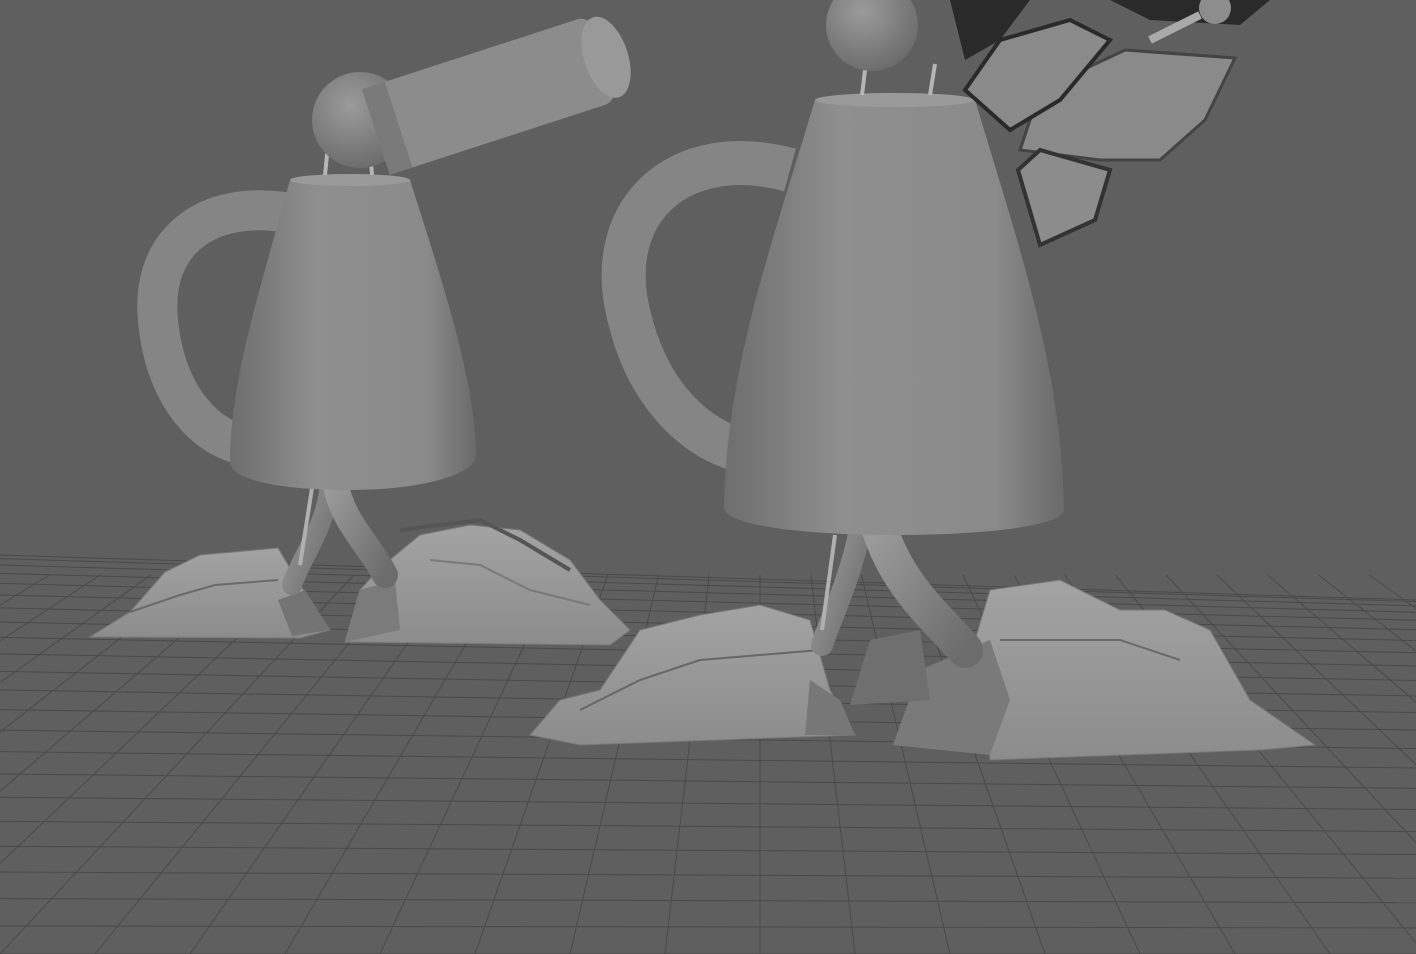 The height and width of the screenshot is (954, 1416). I want to click on rock-right-b, so click(1145, 670).